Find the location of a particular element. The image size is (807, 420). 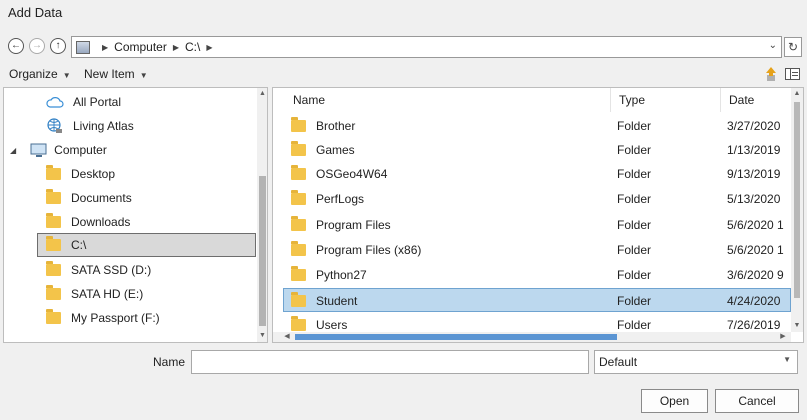

file-date: 3/6/2020 9 is located at coordinates (755, 275).